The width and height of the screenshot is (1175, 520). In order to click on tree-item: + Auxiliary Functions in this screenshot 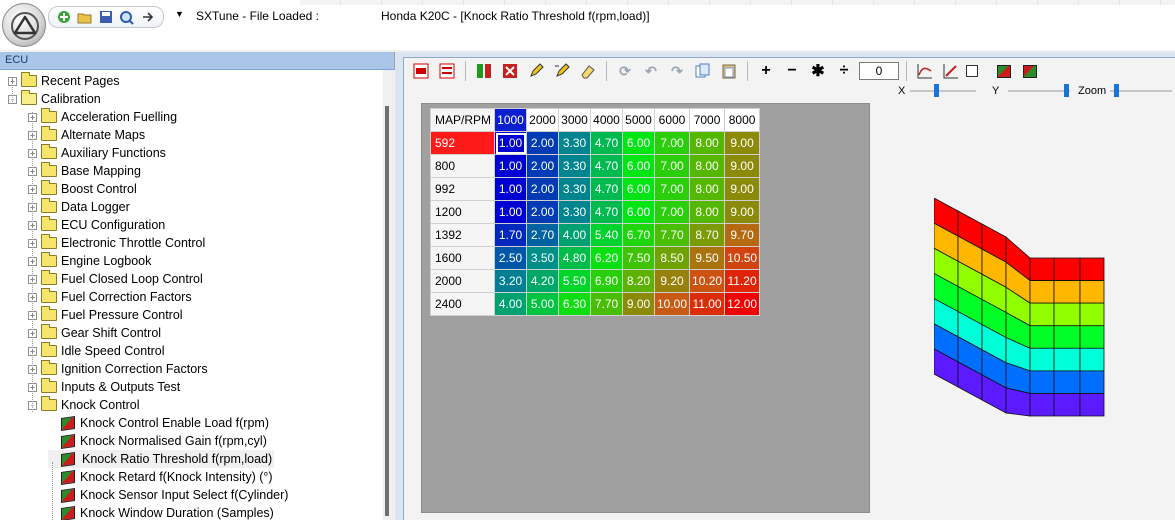, I will do `click(97, 153)`.